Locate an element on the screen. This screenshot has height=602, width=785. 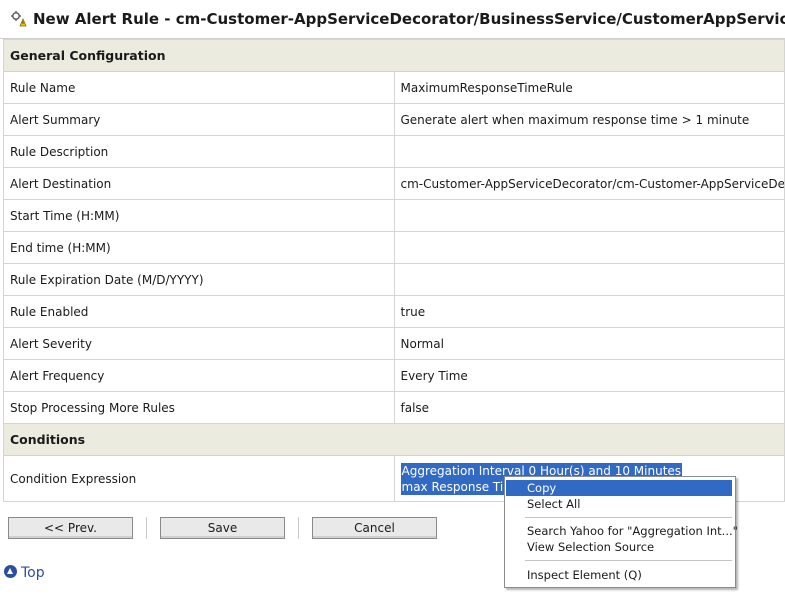
menu-item-copy: Copy is located at coordinates (619, 488).